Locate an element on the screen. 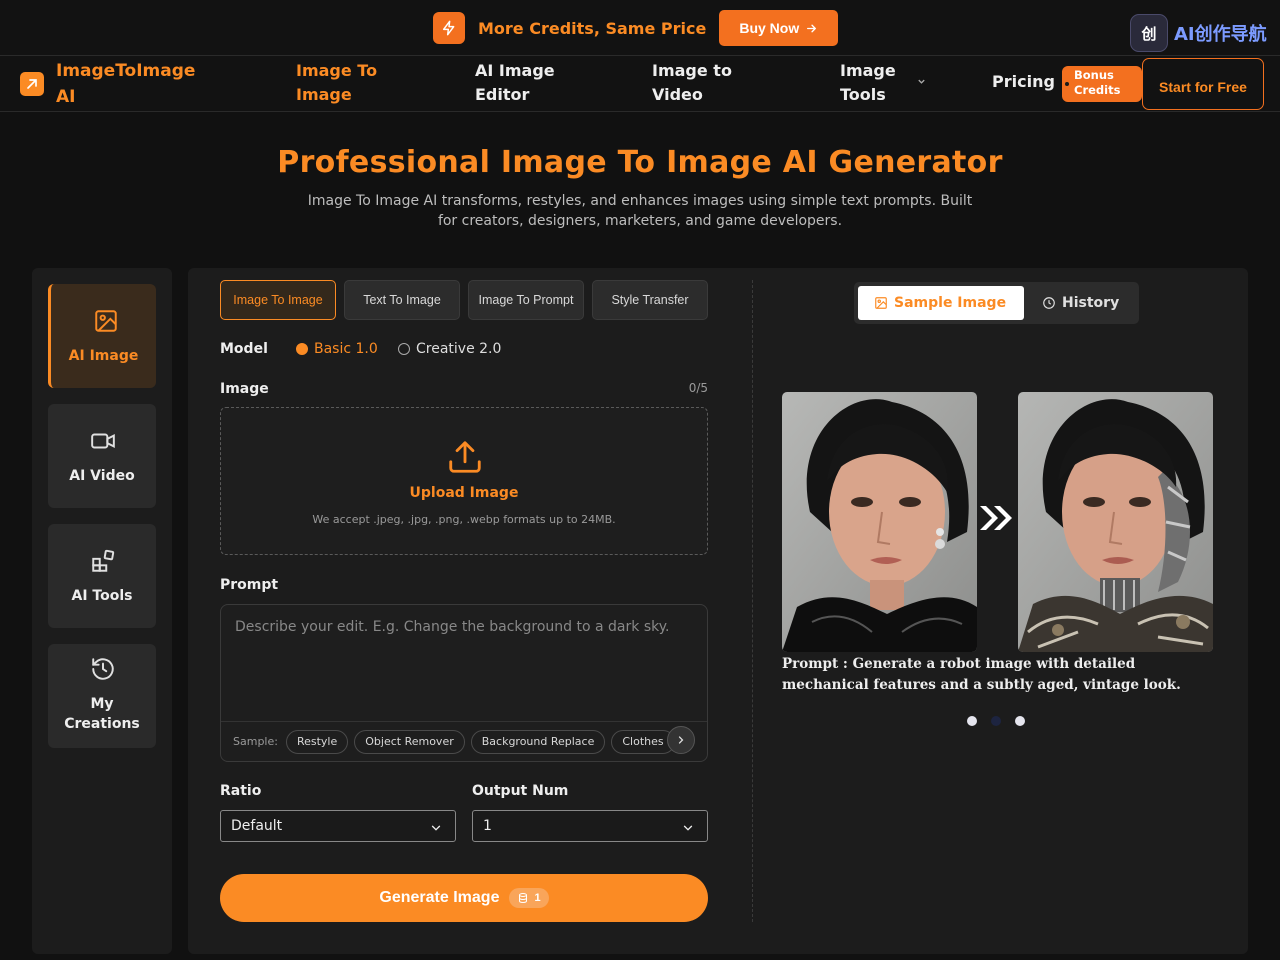 This screenshot has width=1280, height=960. model-option-creative: Creative 2.0 is located at coordinates (449, 349).